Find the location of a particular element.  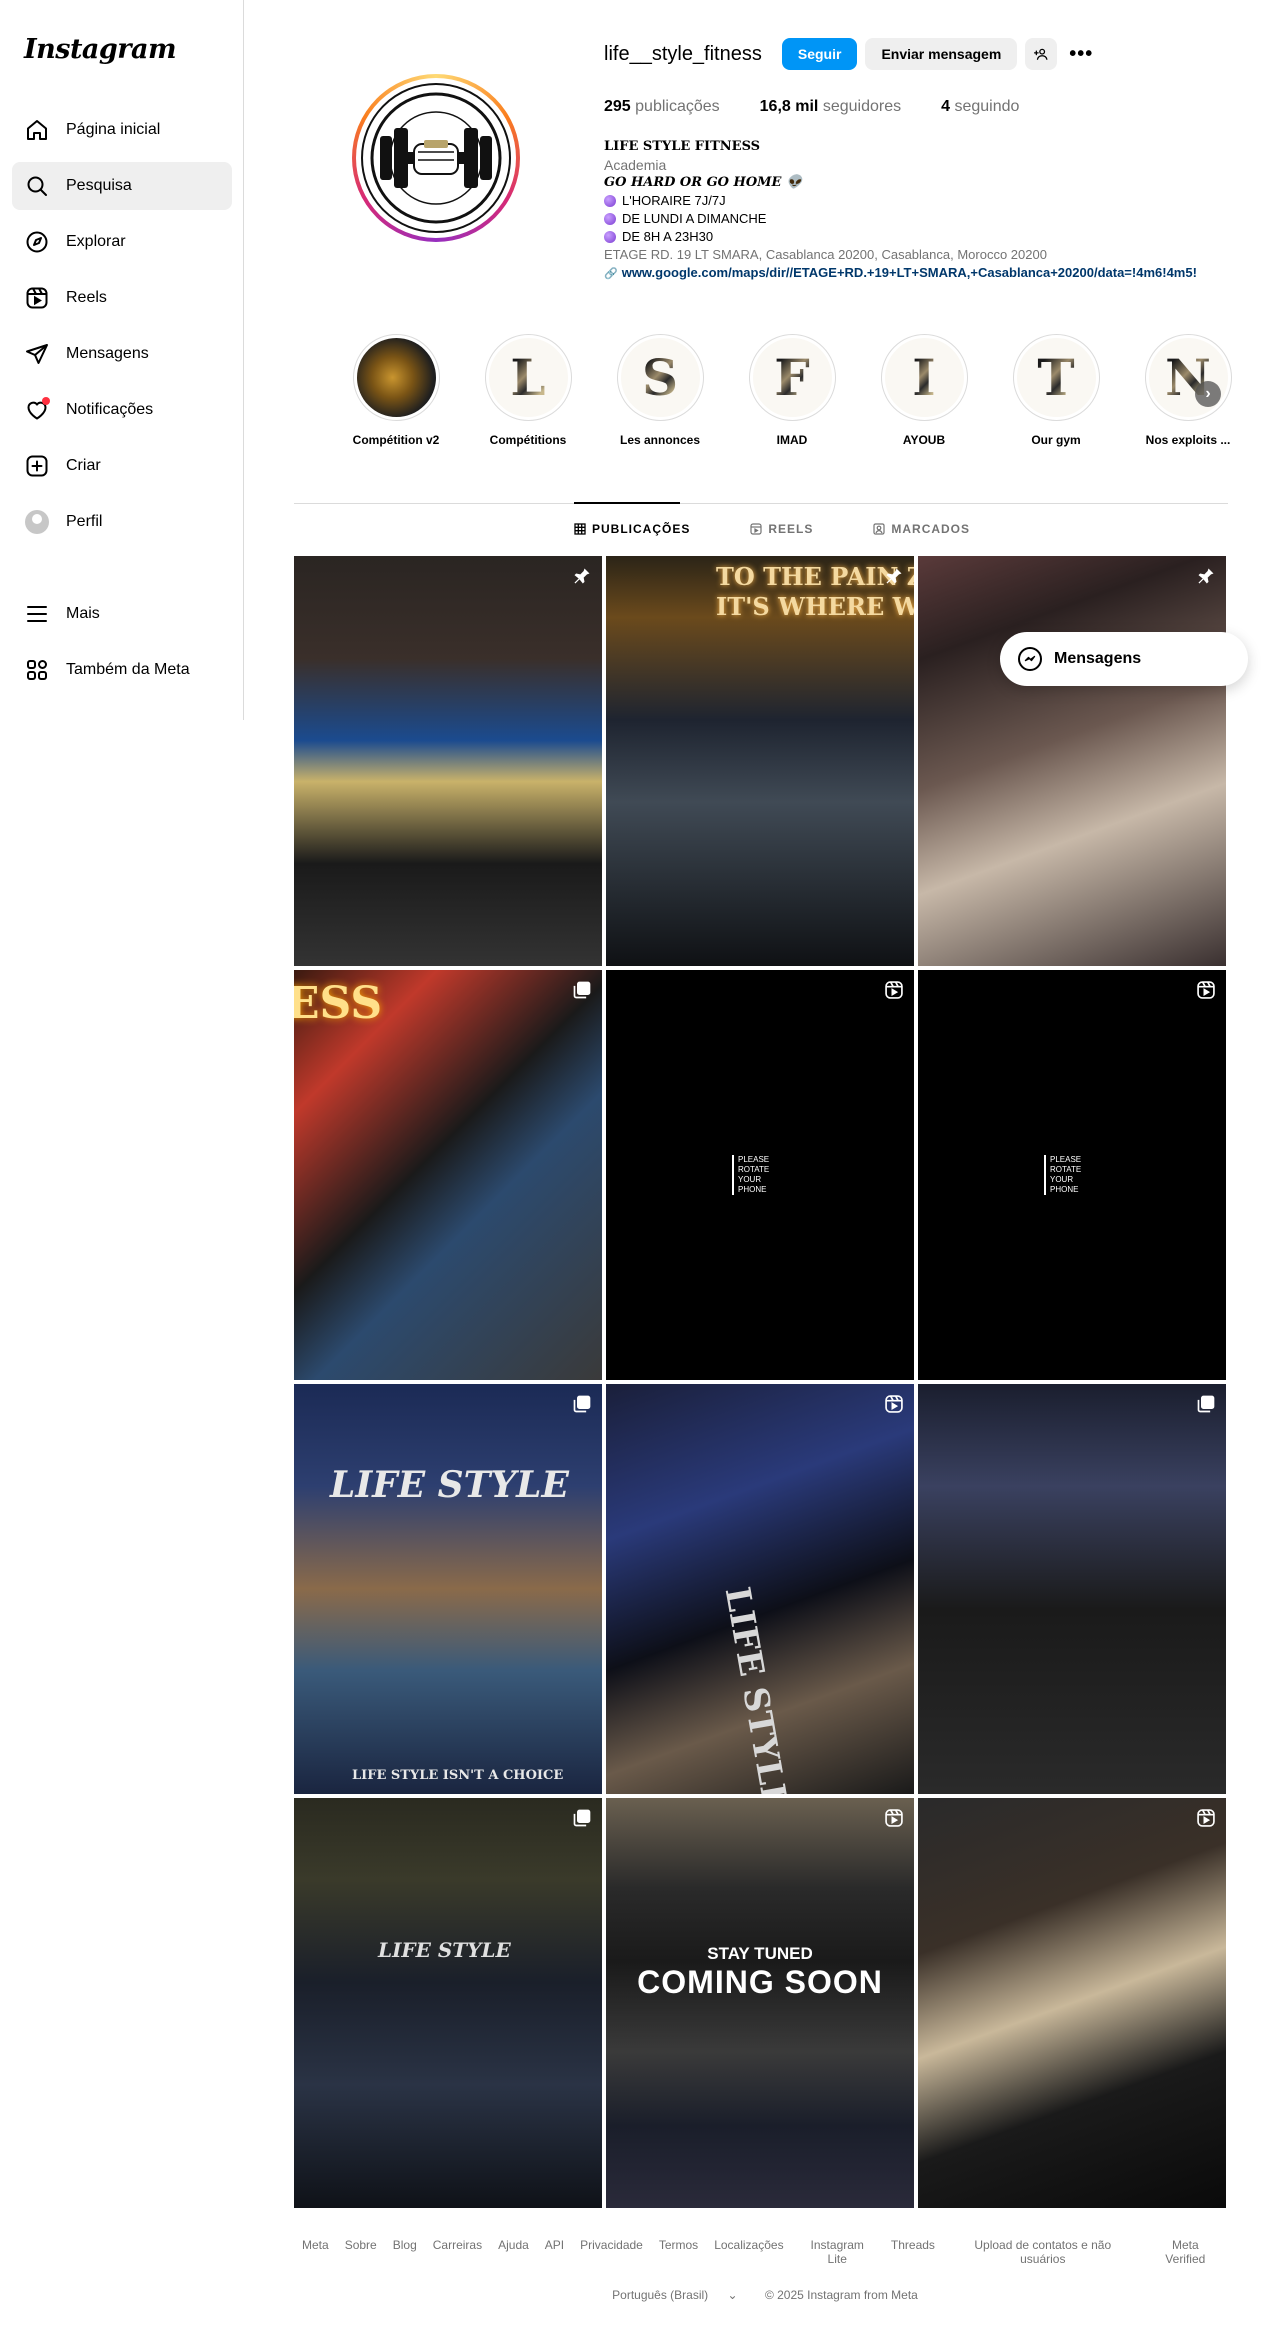

sidebar-item-label: Explorar is located at coordinates (96, 241).